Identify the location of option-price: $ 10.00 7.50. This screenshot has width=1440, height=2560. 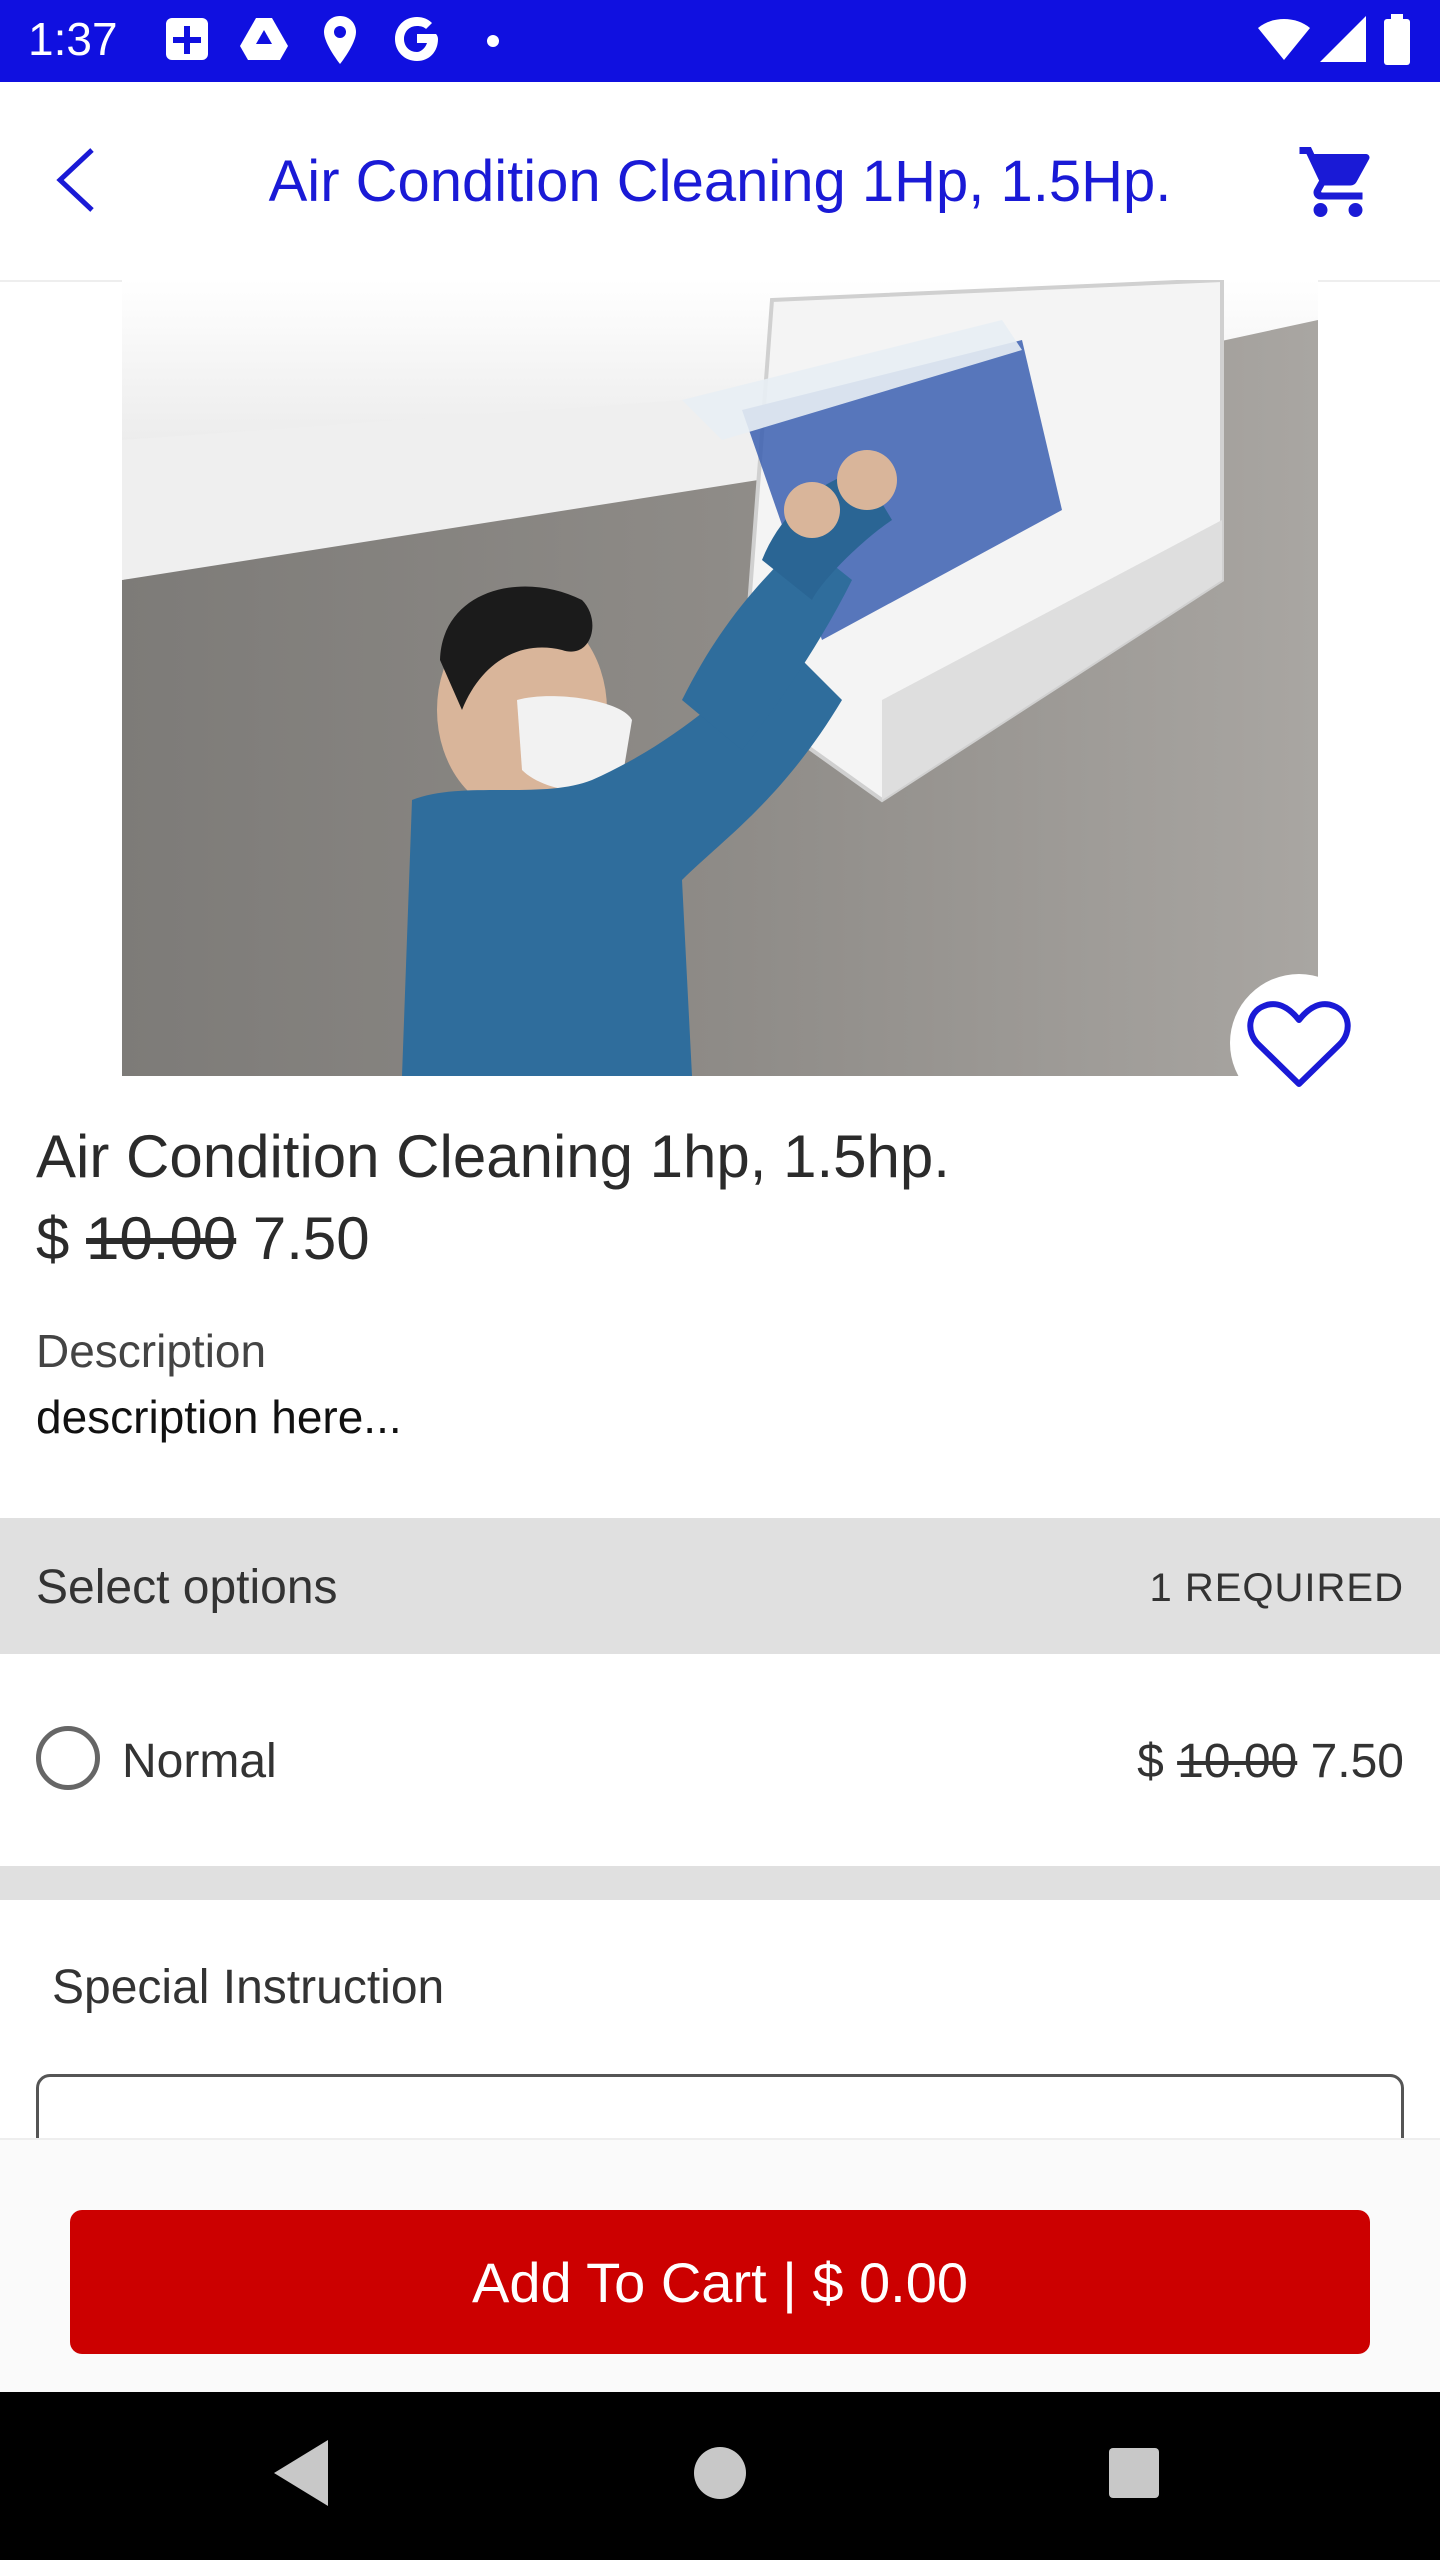
(1270, 1761).